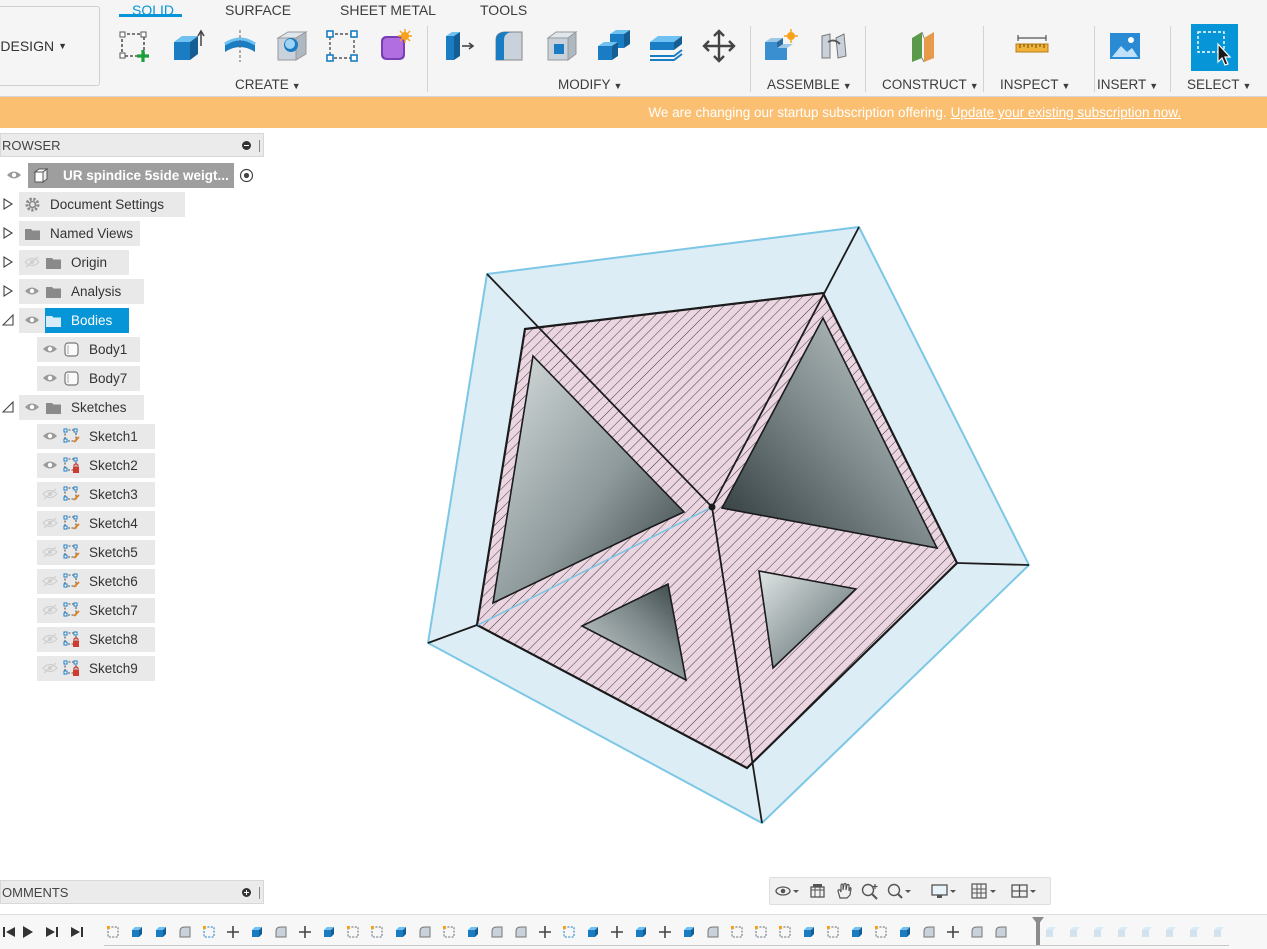  I want to click on create-menu: CREATE ▼, so click(268, 84).